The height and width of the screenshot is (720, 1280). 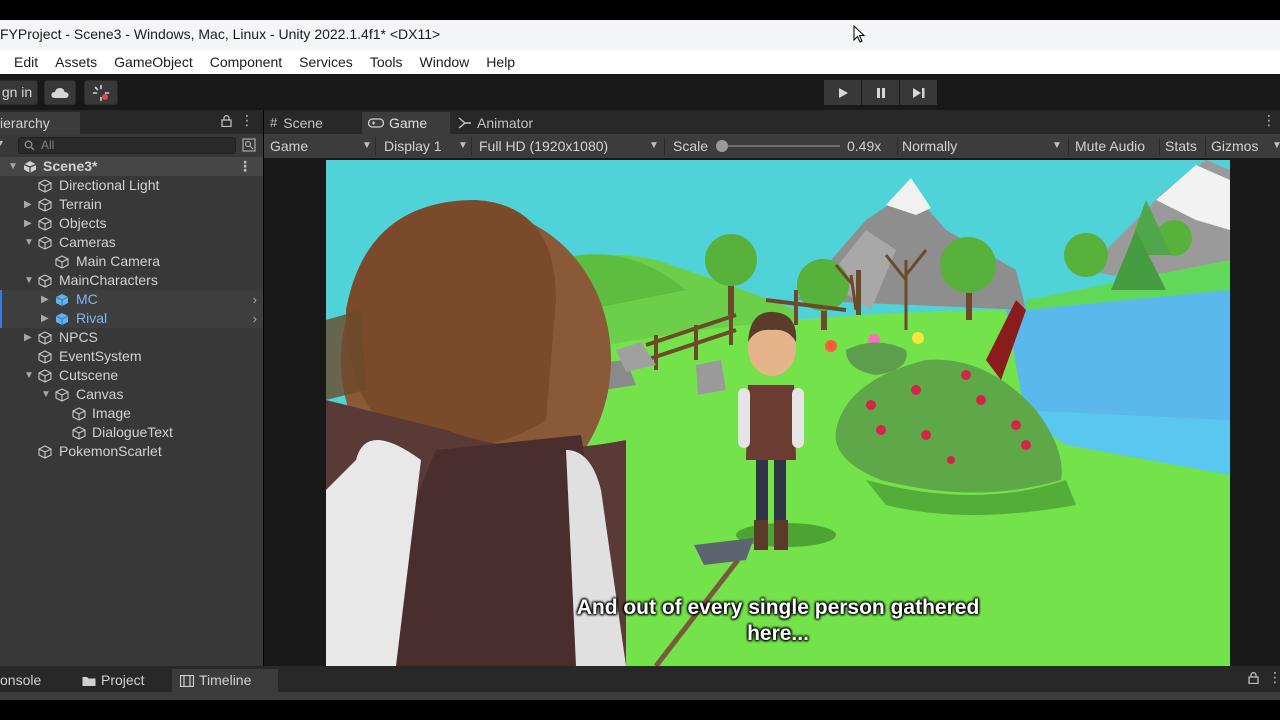 I want to click on menu-help: Help, so click(x=500, y=62).